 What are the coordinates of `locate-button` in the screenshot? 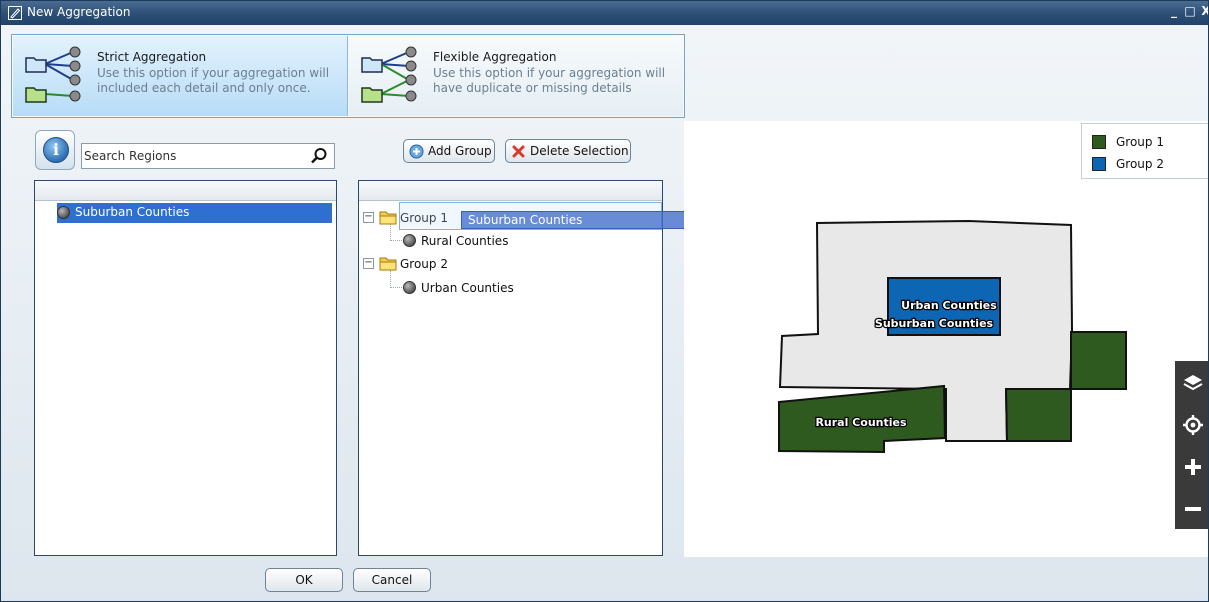 It's located at (1191, 425).